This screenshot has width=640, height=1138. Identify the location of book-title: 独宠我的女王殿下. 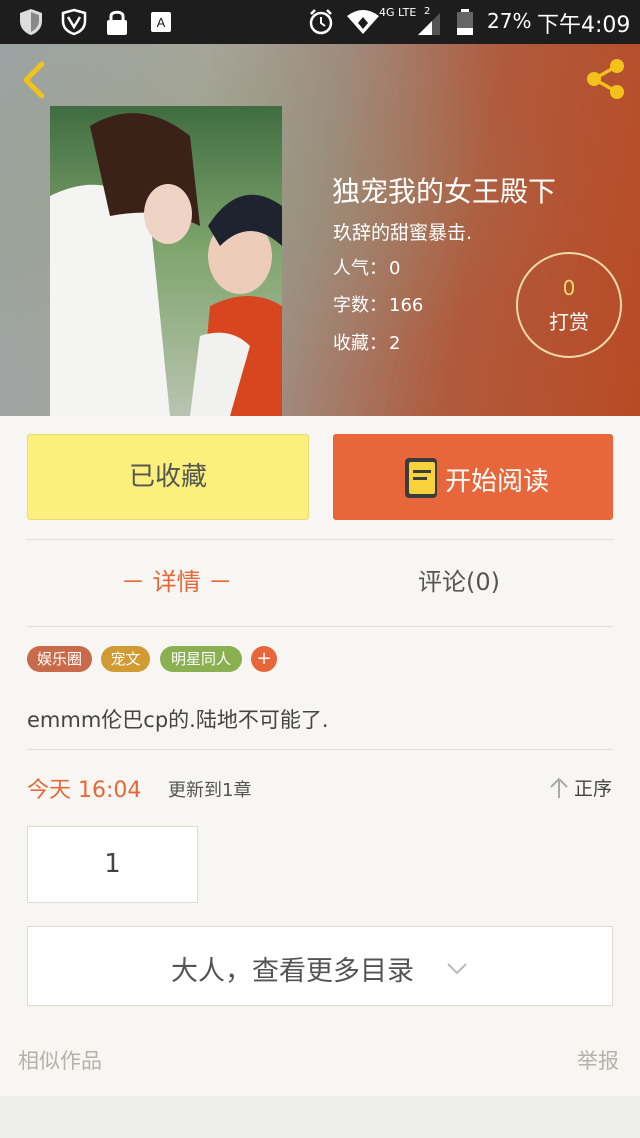
(444, 191).